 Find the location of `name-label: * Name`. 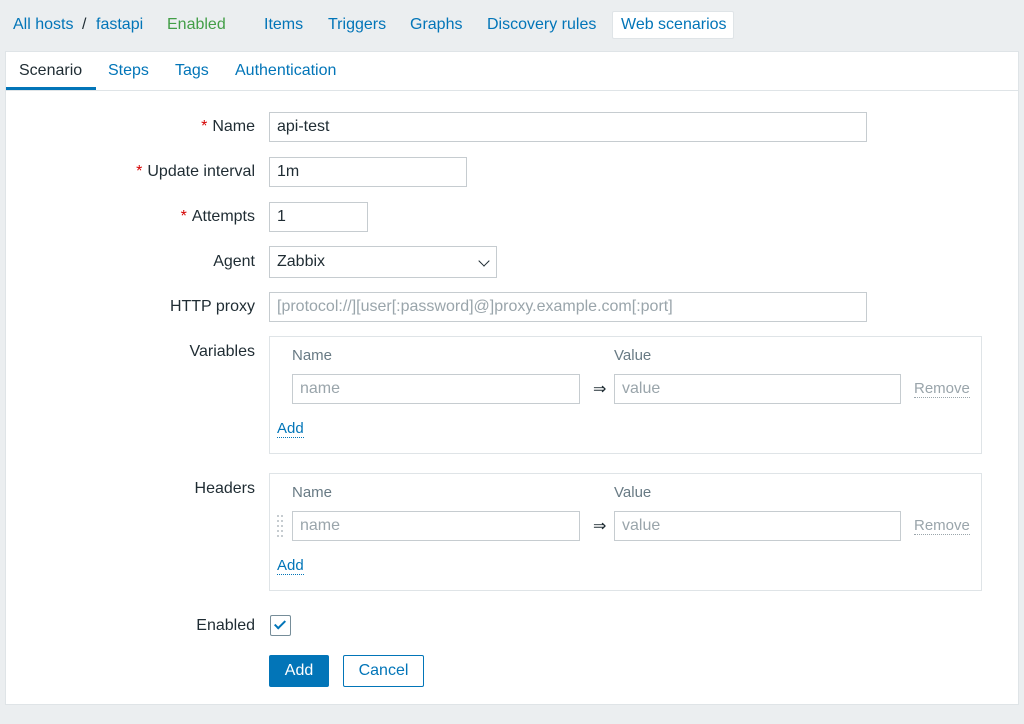

name-label: * Name is located at coordinates (228, 126).